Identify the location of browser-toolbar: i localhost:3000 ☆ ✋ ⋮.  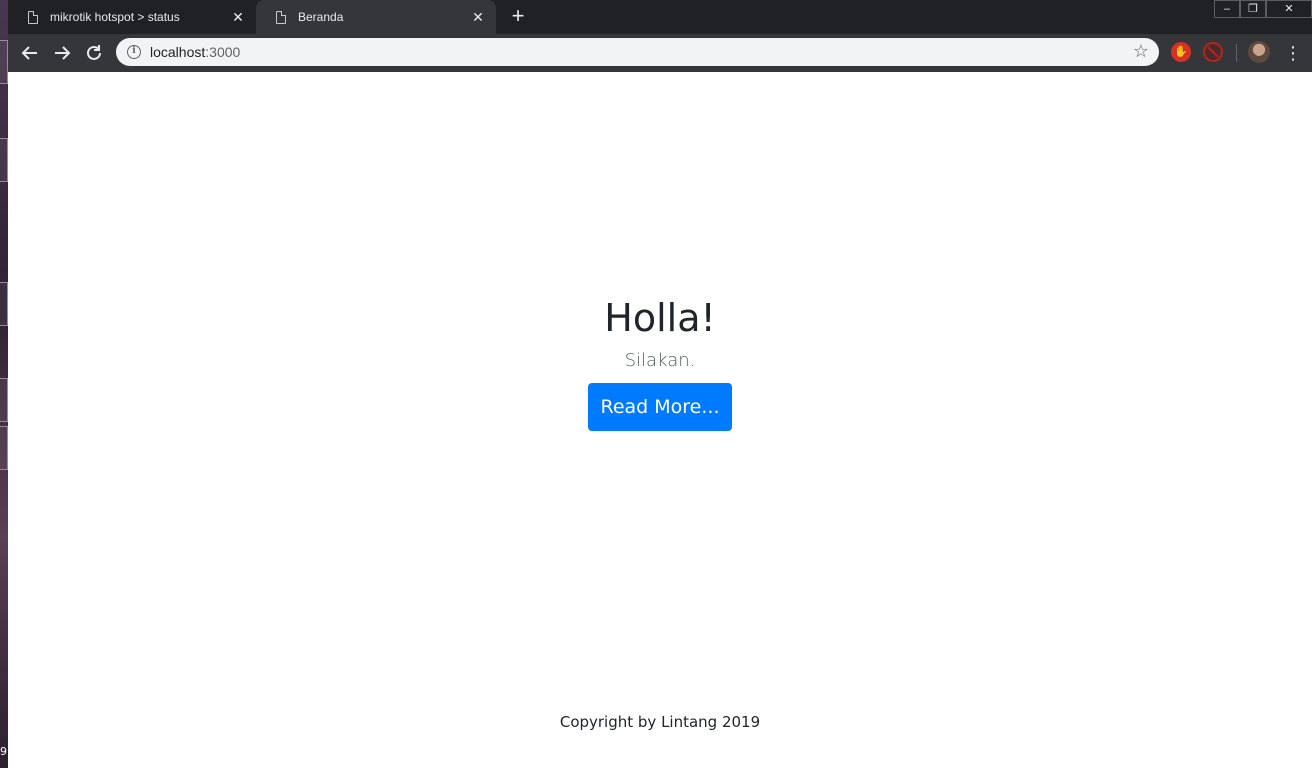
(660, 53).